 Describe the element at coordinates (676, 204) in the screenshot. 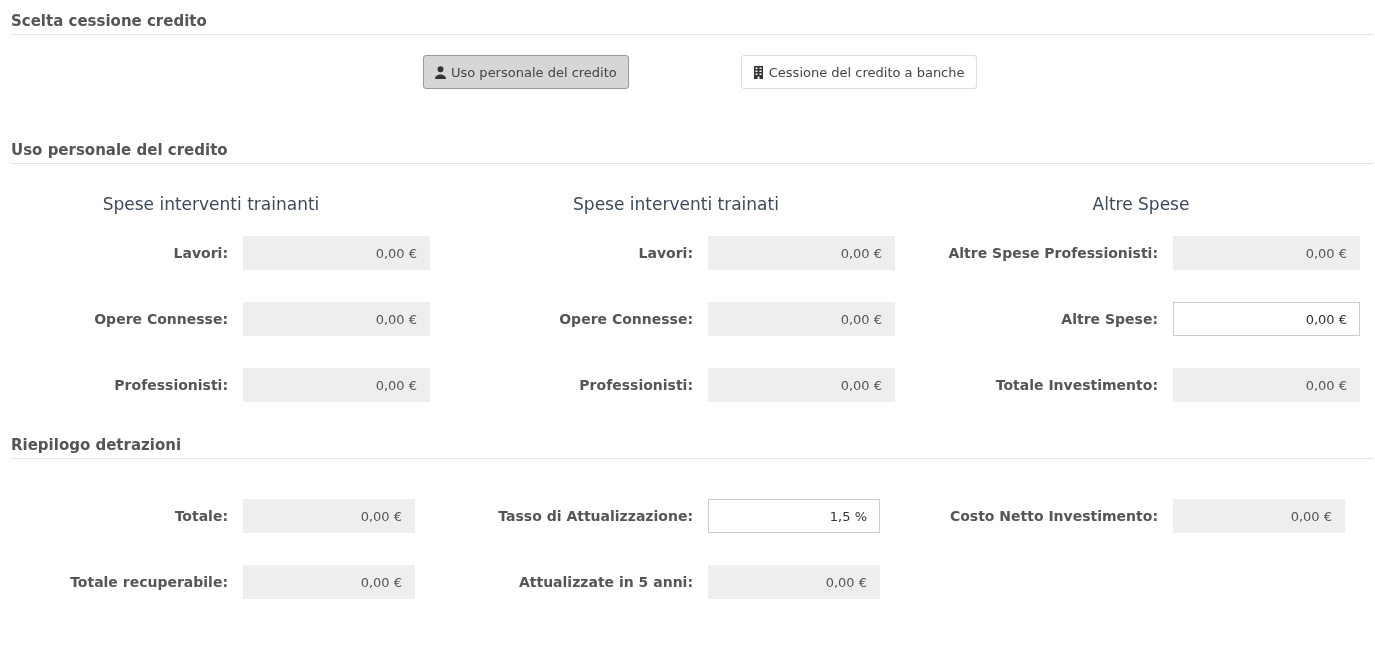

I see `column-title: Spese interventi trainati` at that location.